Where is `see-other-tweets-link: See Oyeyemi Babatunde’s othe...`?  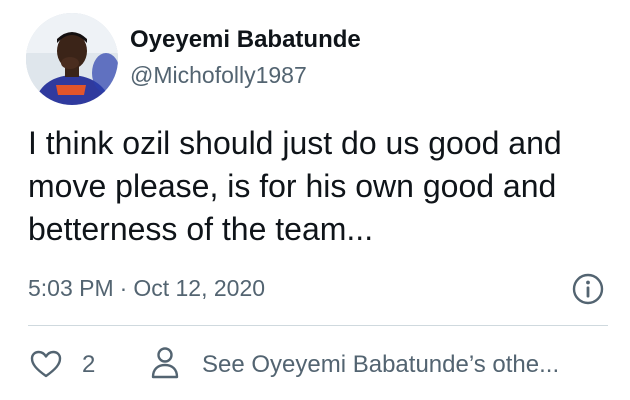 see-other-tweets-link: See Oyeyemi Babatunde’s othe... is located at coordinates (380, 365).